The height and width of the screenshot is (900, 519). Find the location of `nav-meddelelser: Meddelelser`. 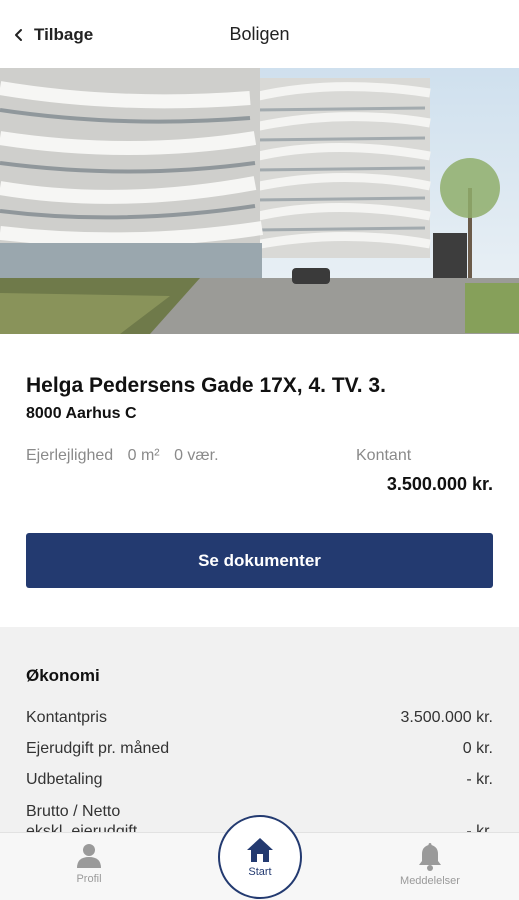

nav-meddelelser: Meddelelser is located at coordinates (430, 864).